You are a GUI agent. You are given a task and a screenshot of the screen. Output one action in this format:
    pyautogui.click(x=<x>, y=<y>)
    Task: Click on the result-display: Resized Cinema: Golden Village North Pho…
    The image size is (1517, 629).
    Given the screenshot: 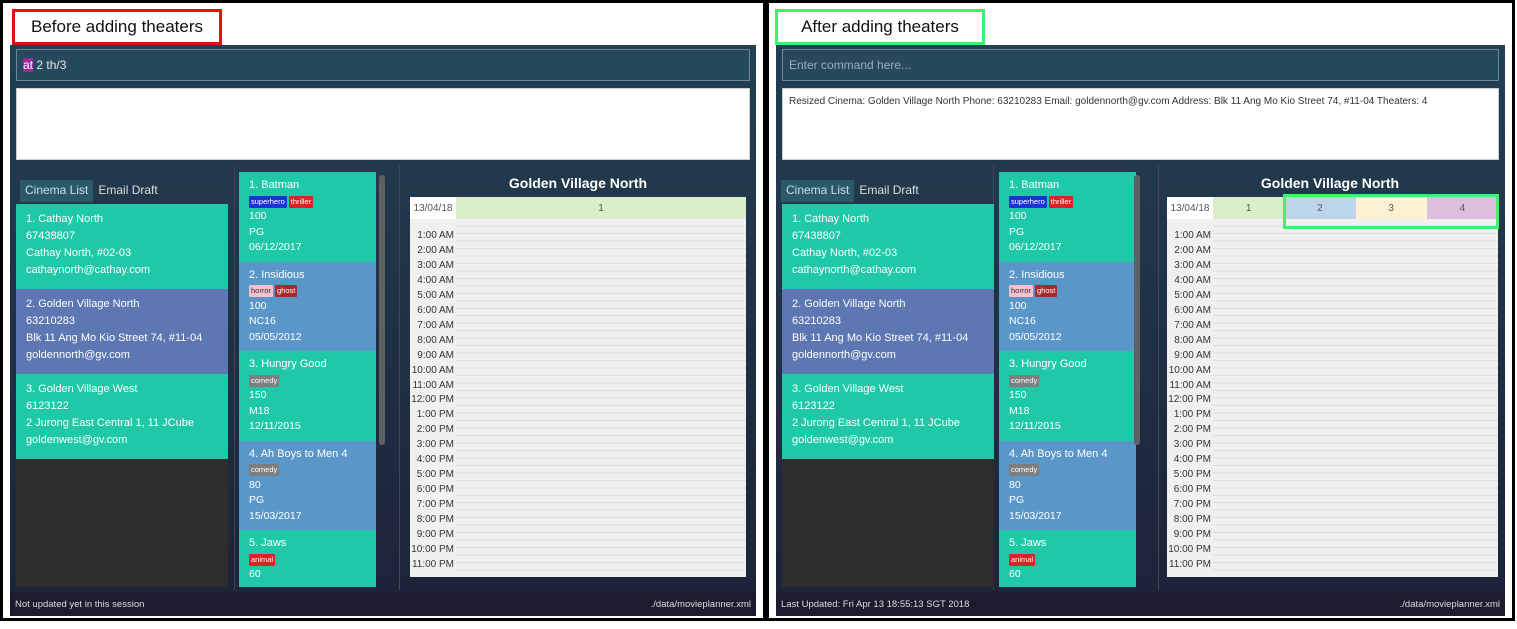 What is the action you would take?
    pyautogui.click(x=1140, y=124)
    